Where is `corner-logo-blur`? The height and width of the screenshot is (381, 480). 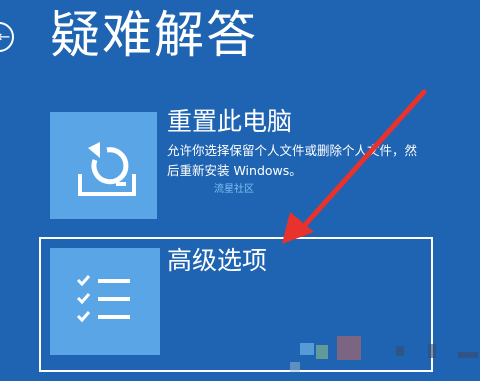 corner-logo-blur is located at coordinates (384, 354).